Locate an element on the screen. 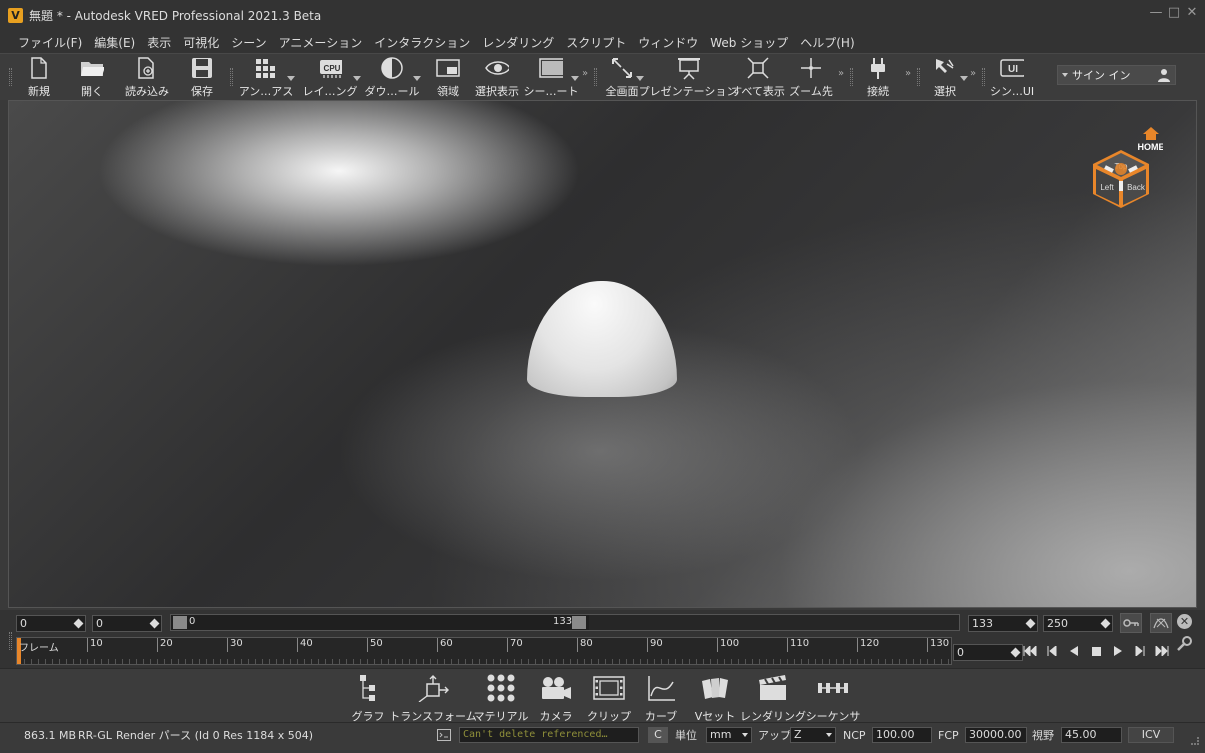 The width and height of the screenshot is (1205, 753). menu-visualization: 可視化 is located at coordinates (201, 42).